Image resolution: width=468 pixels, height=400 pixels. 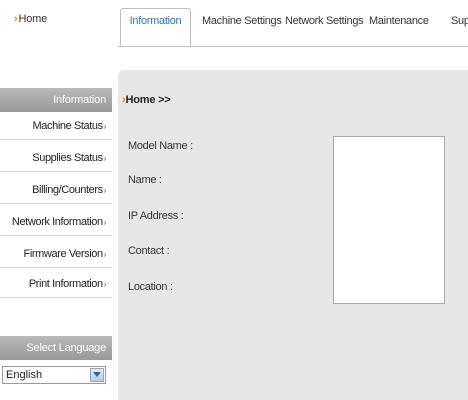 I want to click on tab-information-label: Information, so click(x=155, y=21).